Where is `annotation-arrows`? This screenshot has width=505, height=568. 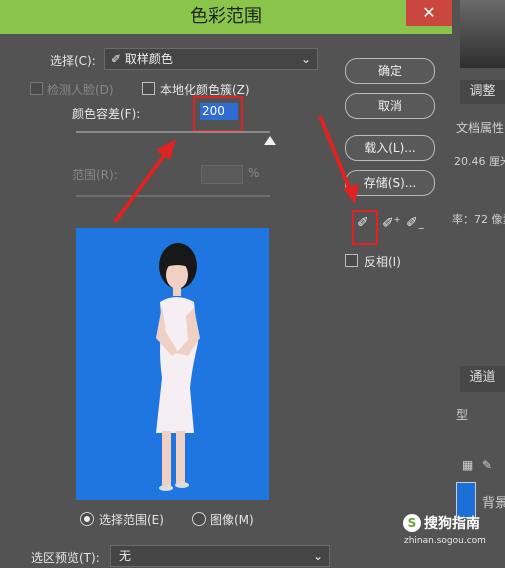
annotation-arrows is located at coordinates (236, 169).